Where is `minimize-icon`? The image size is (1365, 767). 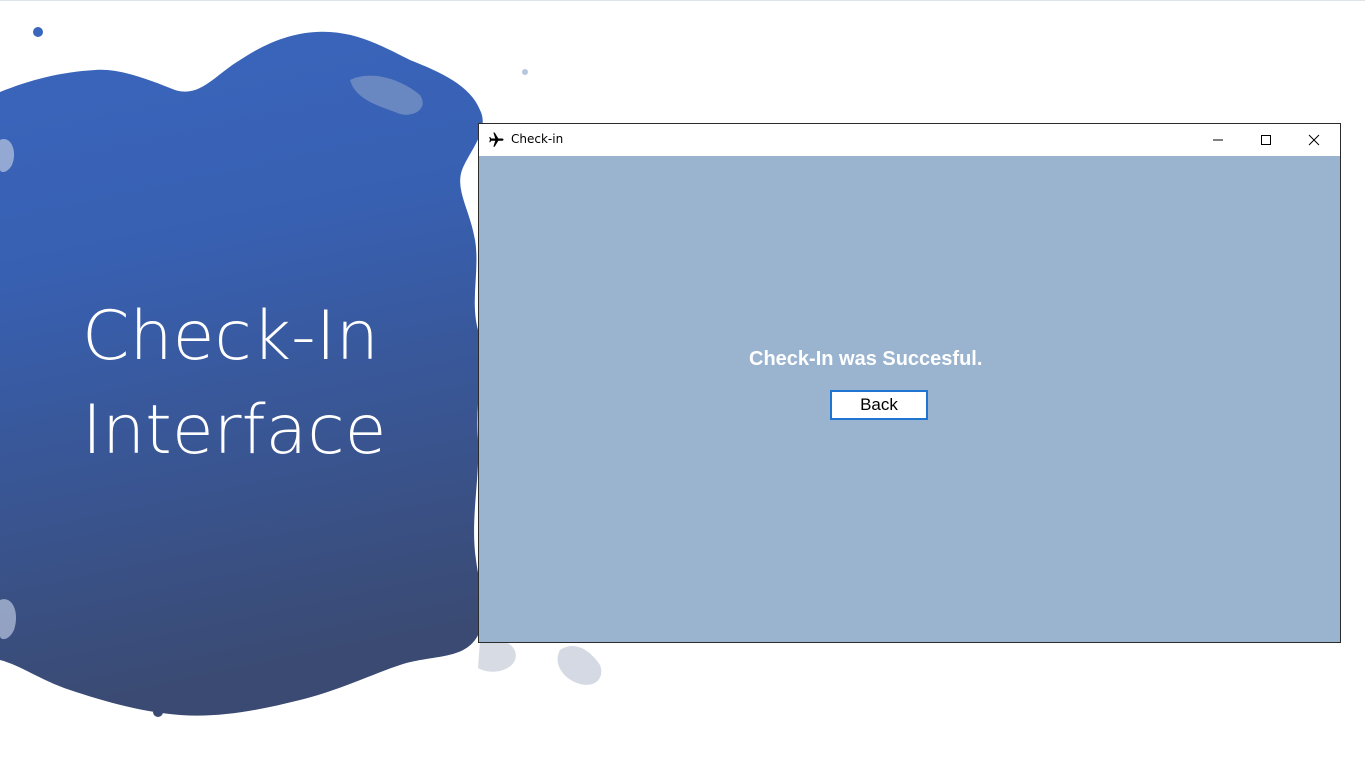 minimize-icon is located at coordinates (1218, 140).